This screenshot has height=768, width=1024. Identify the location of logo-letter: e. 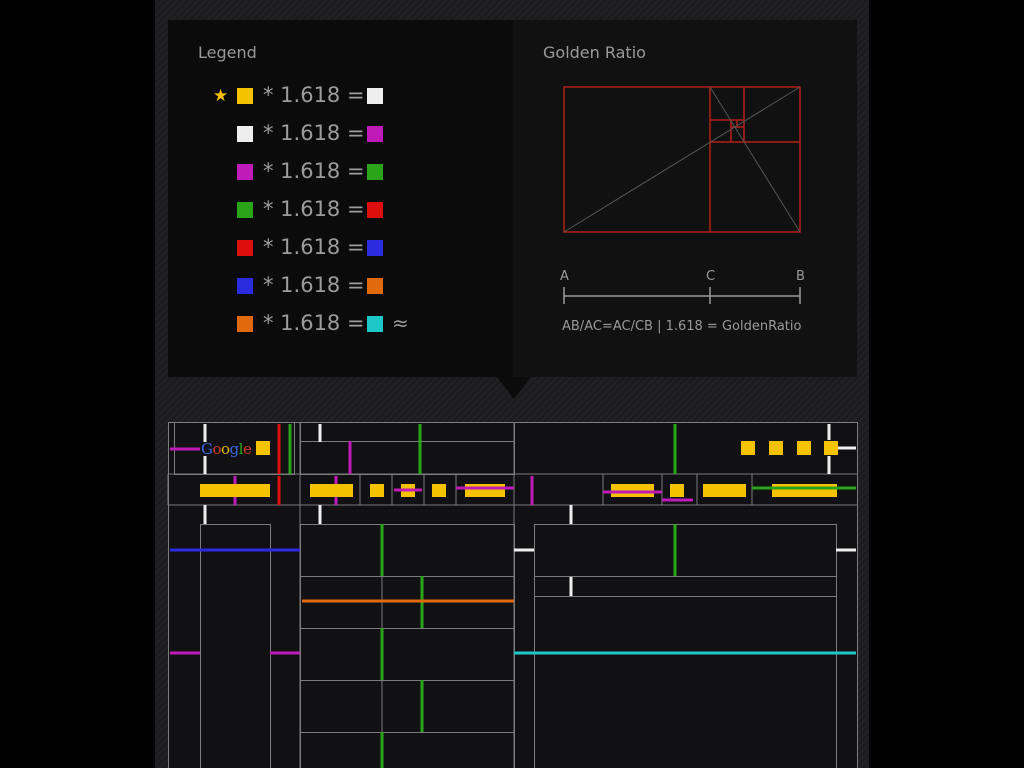
(247, 449).